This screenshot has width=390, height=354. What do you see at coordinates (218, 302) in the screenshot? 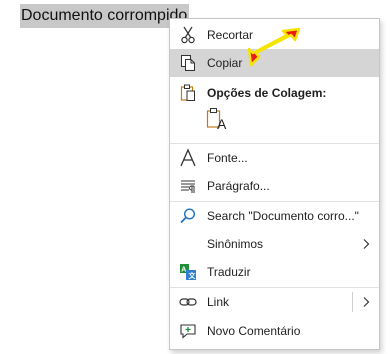
I see `menu-item-link-label: Link` at bounding box center [218, 302].